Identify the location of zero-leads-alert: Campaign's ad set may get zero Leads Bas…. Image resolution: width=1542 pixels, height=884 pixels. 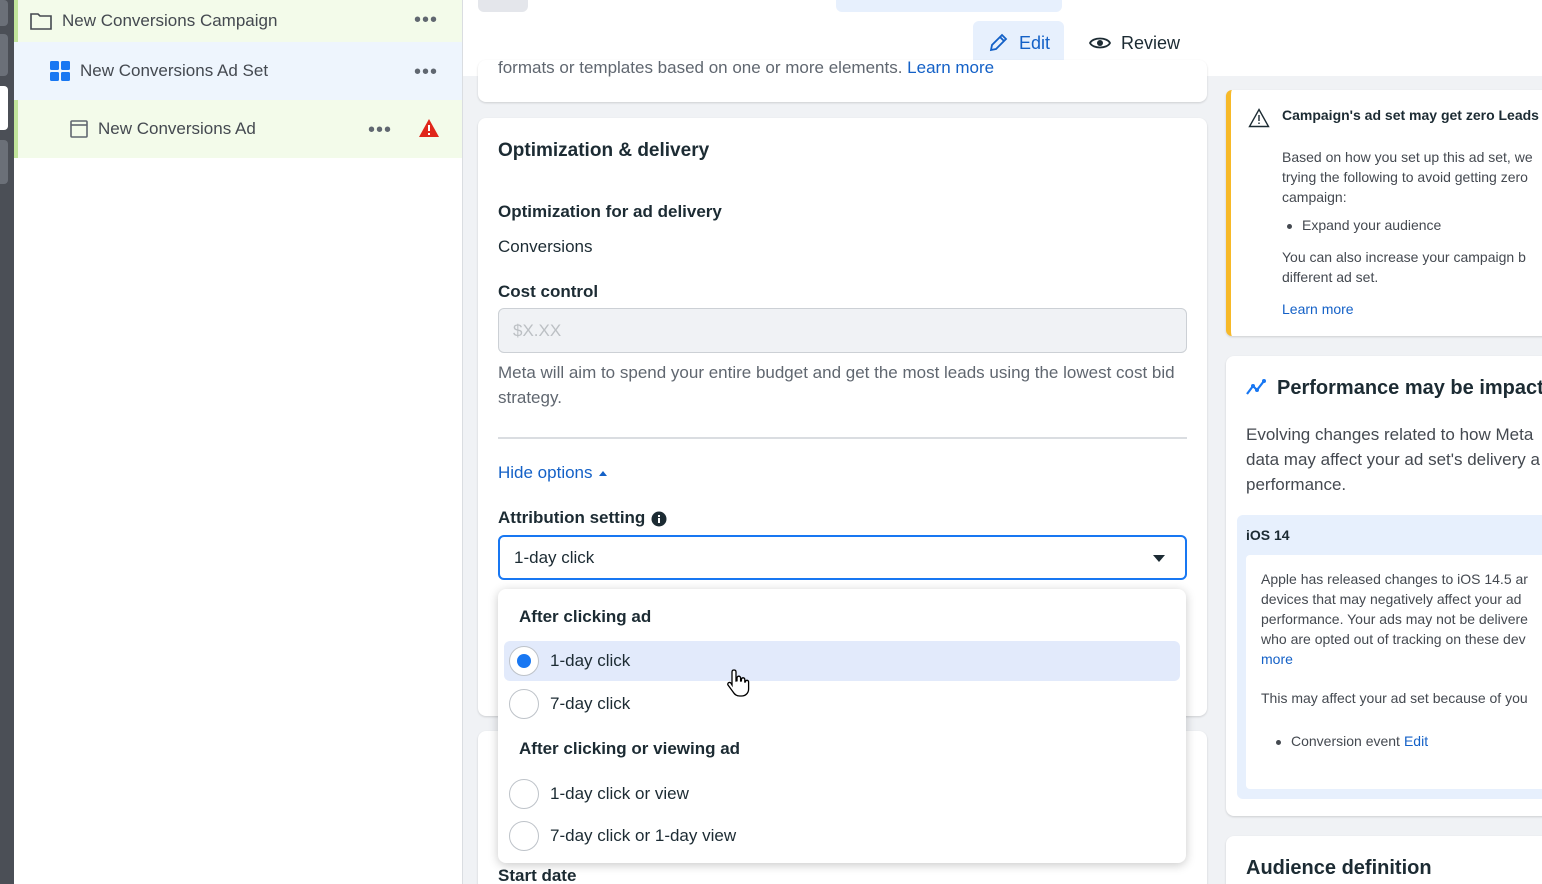
(1384, 213).